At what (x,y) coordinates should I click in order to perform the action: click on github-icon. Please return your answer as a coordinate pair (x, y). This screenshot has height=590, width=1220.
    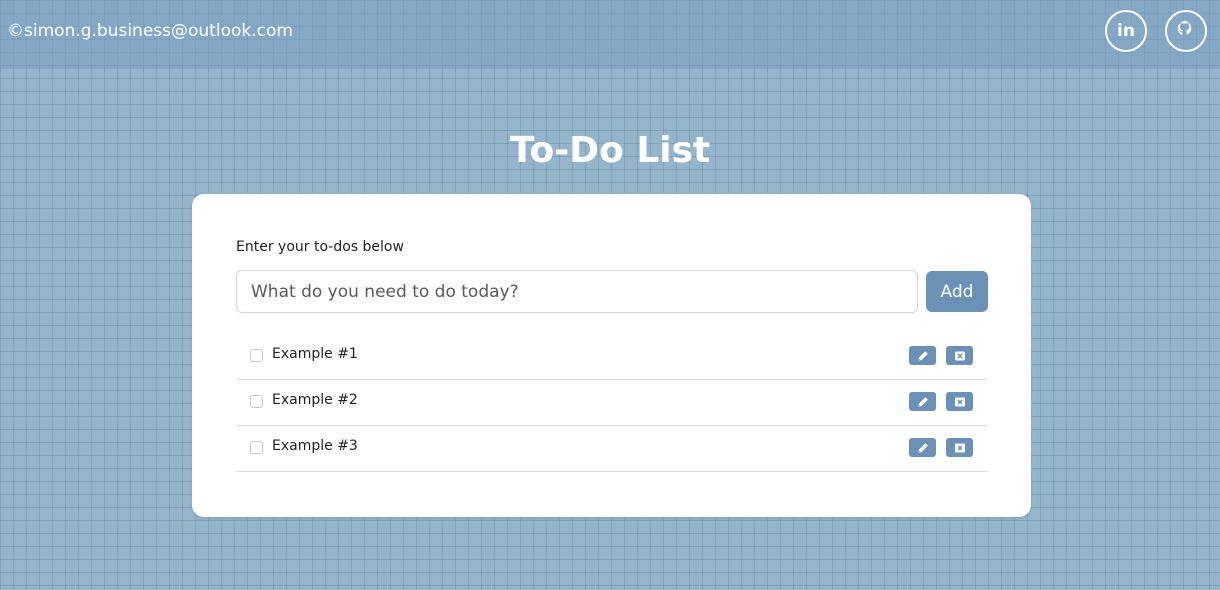
    Looking at the image, I should click on (1186, 31).